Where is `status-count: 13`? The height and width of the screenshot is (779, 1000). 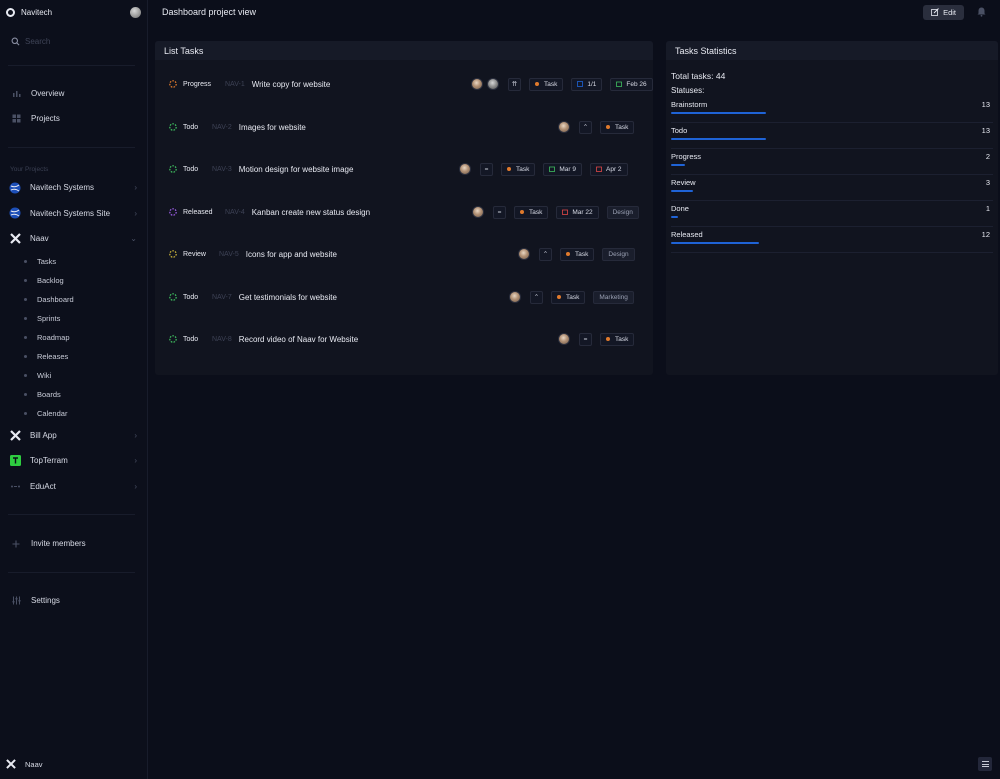 status-count: 13 is located at coordinates (985, 130).